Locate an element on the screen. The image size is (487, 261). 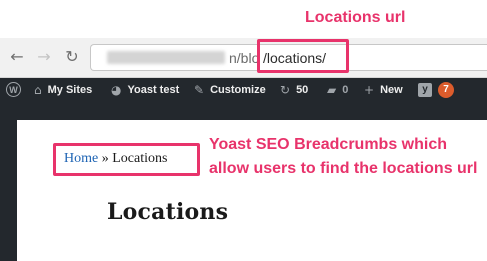
reload-button: ↻ is located at coordinates (72, 56).